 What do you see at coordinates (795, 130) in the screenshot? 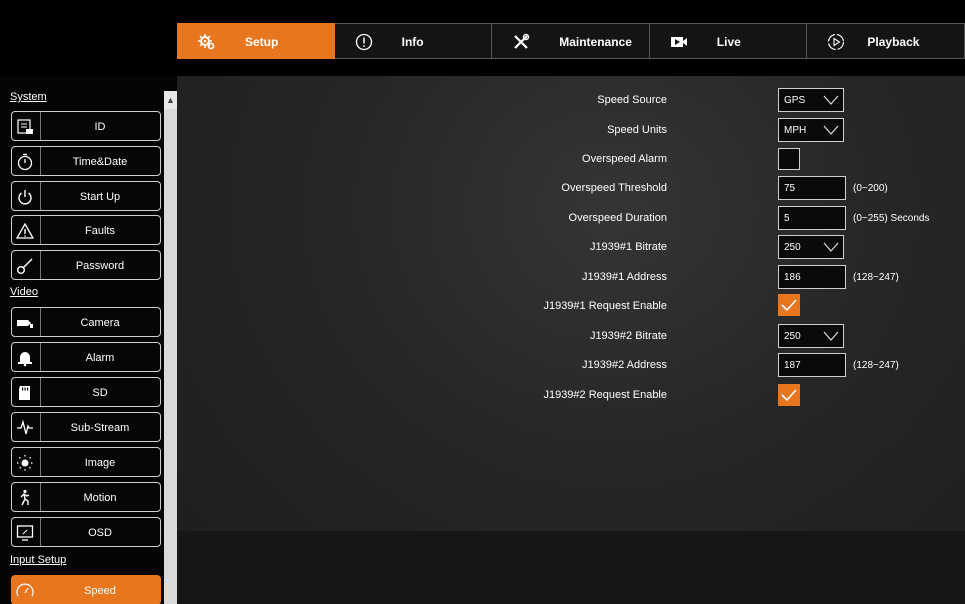
I see `select-value: MPH` at bounding box center [795, 130].